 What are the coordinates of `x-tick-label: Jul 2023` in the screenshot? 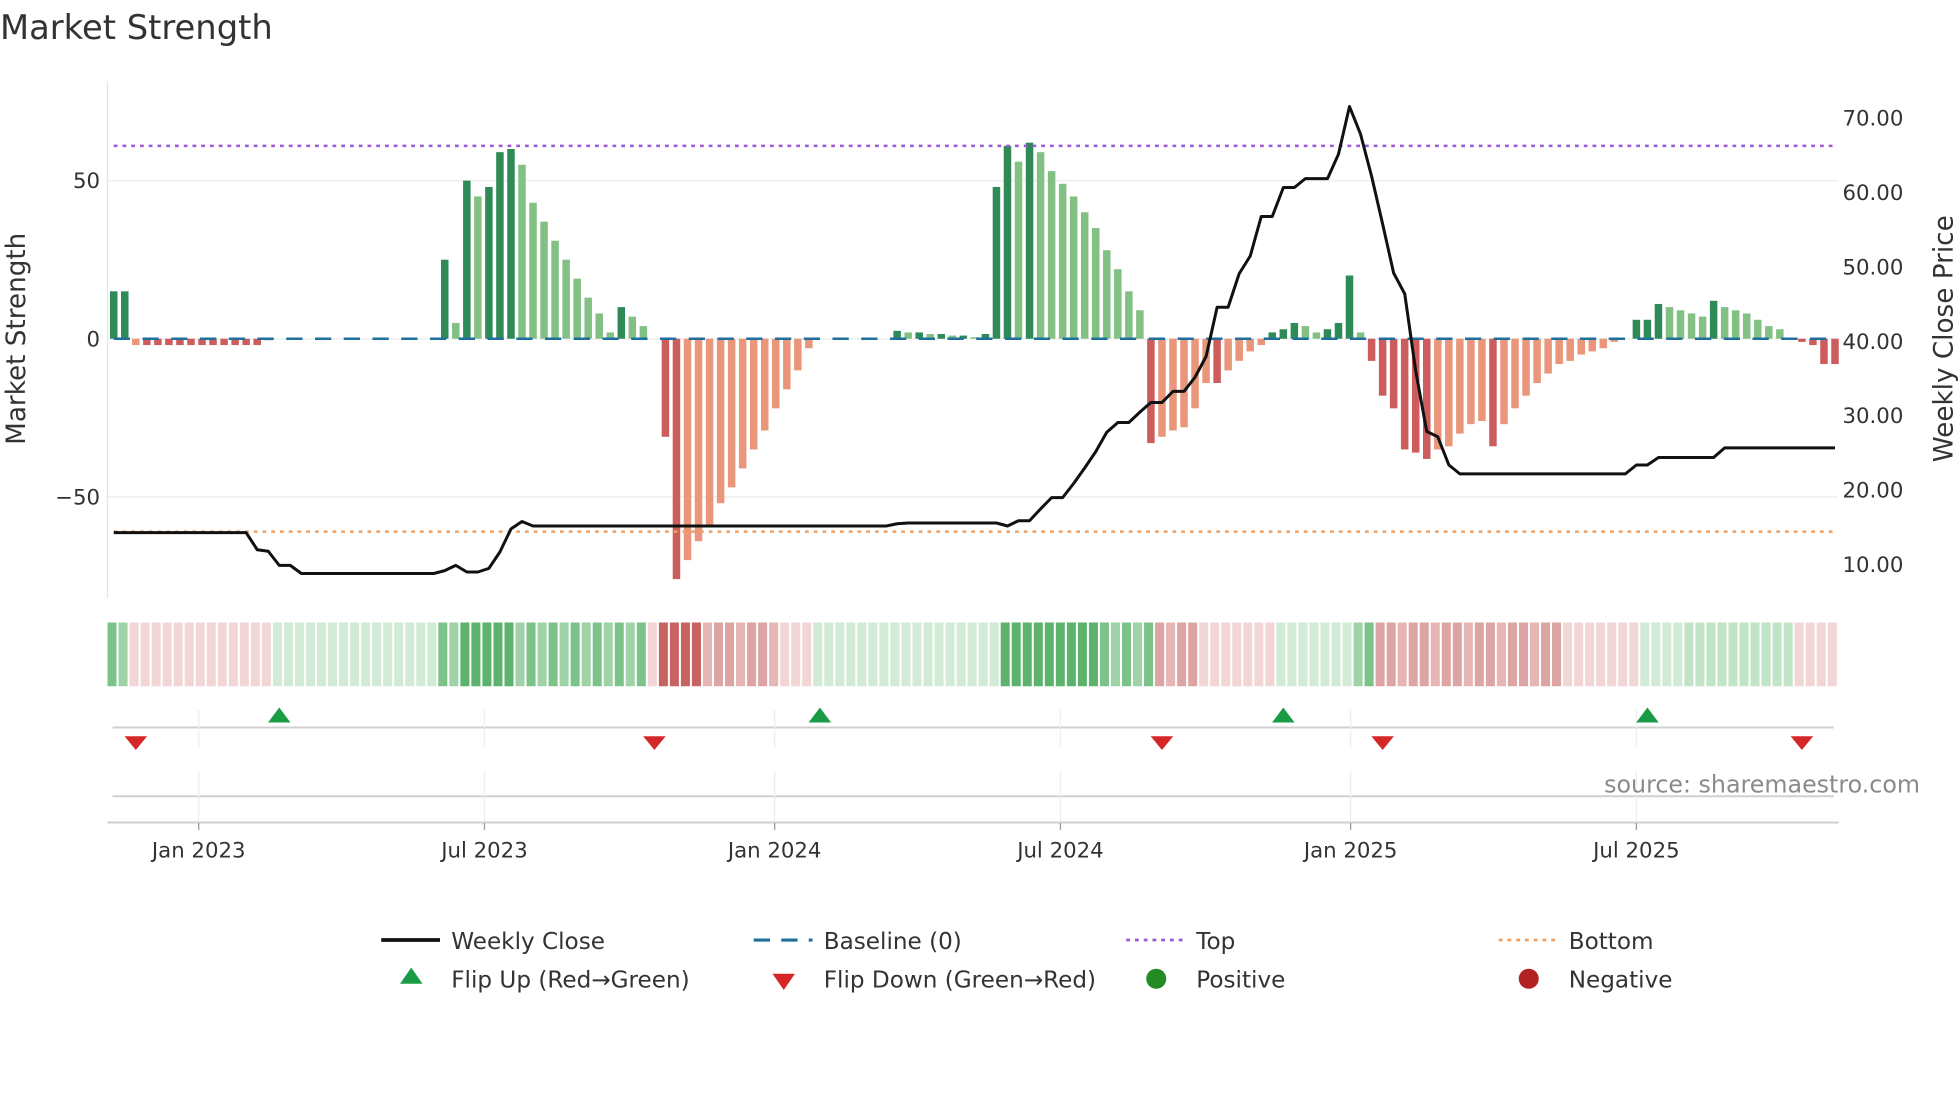 It's located at (483, 851).